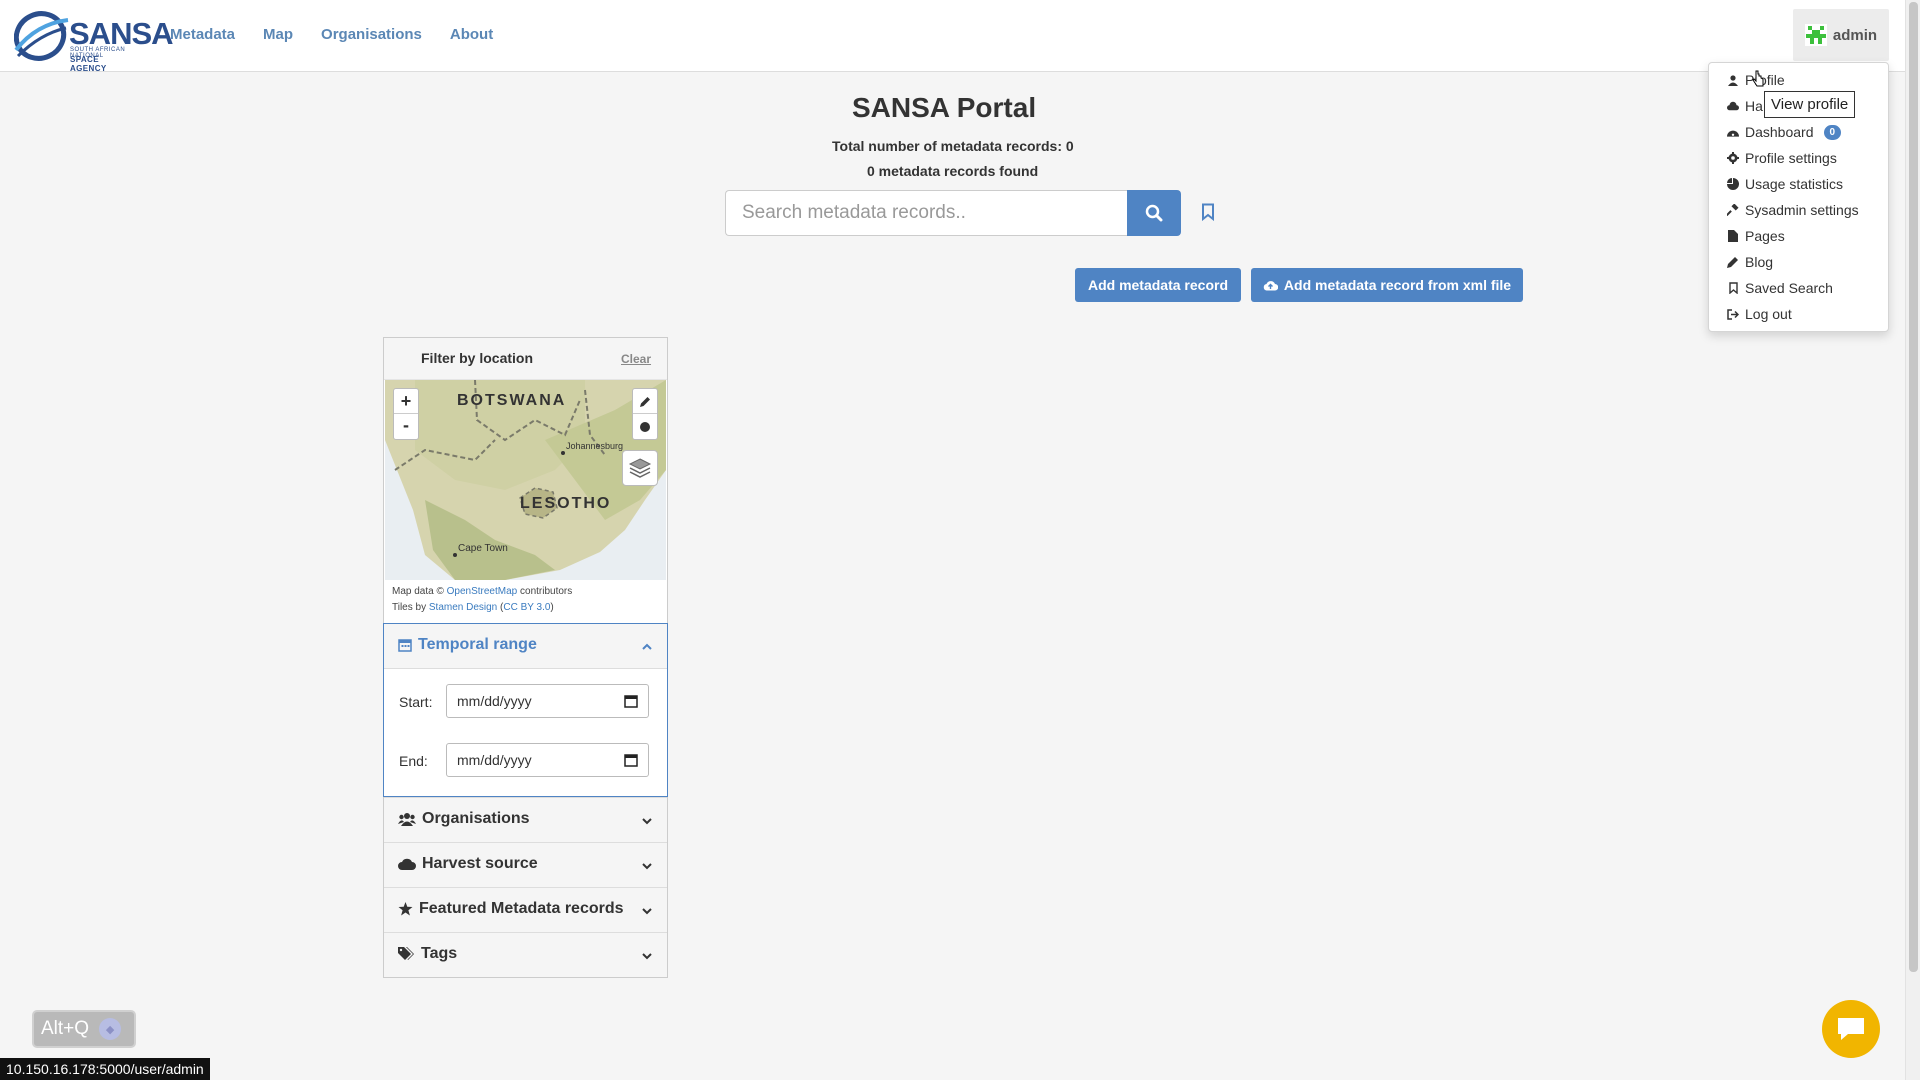  I want to click on menu-item-profile-settings: Profile settings, so click(1782, 158).